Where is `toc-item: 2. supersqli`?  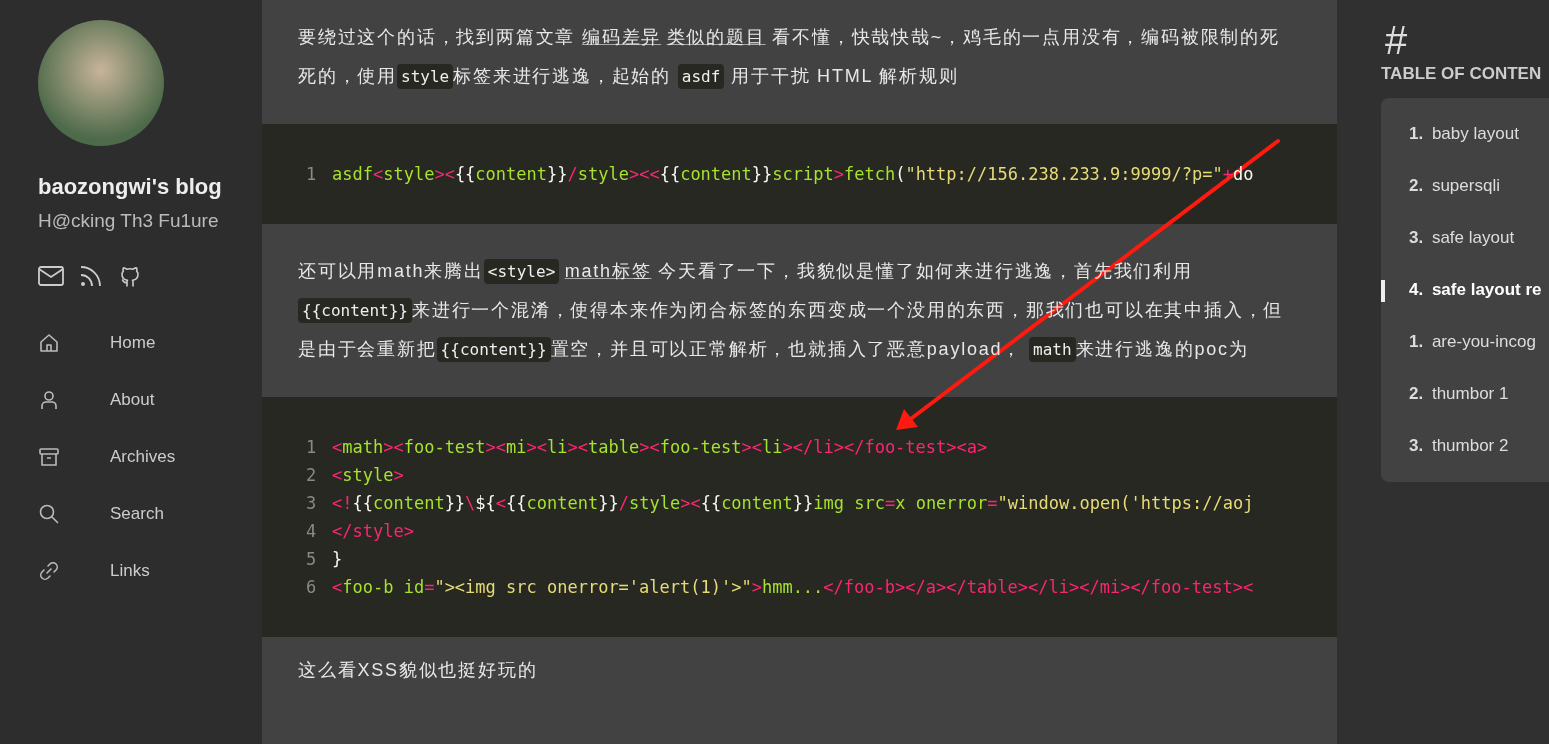
toc-item: 2. supersqli is located at coordinates (1454, 186).